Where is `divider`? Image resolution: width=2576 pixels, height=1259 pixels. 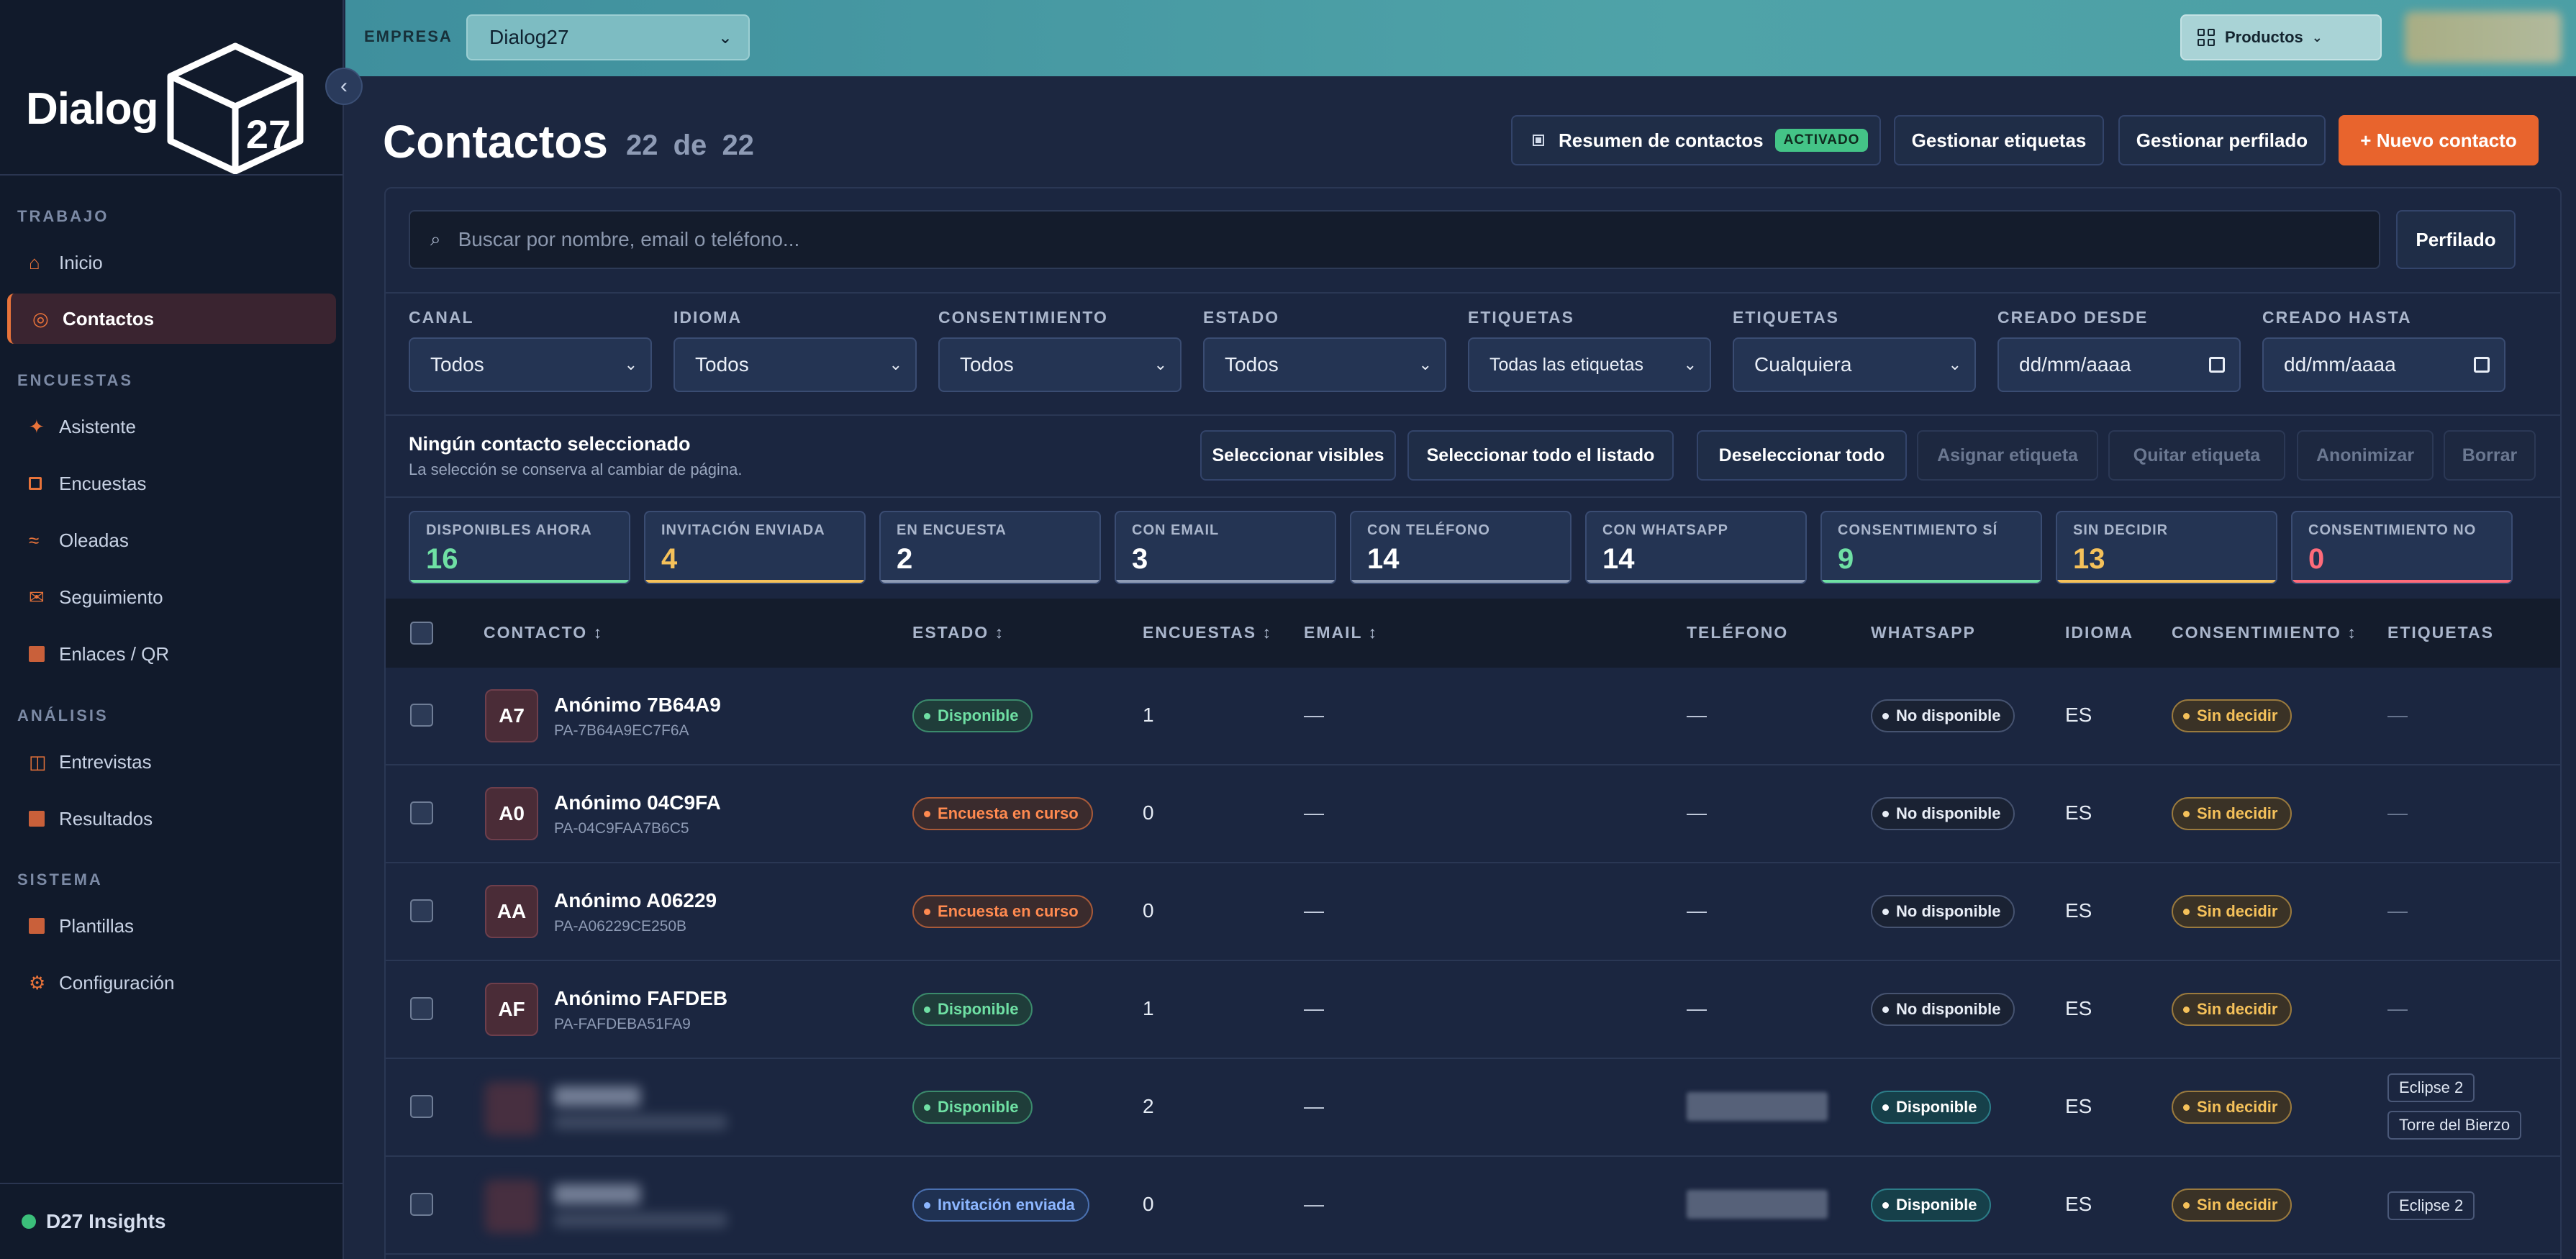
divider is located at coordinates (1473, 415).